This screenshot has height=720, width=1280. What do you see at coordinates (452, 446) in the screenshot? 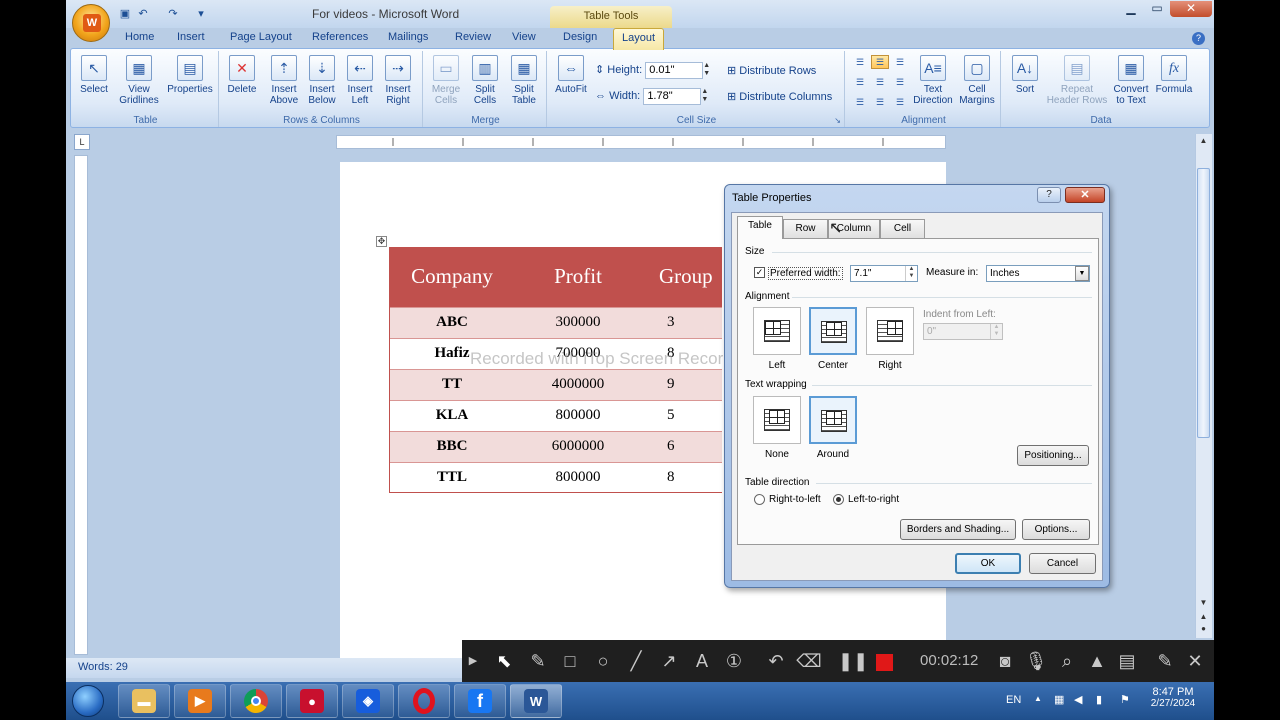
I see `cell-company: BBC` at bounding box center [452, 446].